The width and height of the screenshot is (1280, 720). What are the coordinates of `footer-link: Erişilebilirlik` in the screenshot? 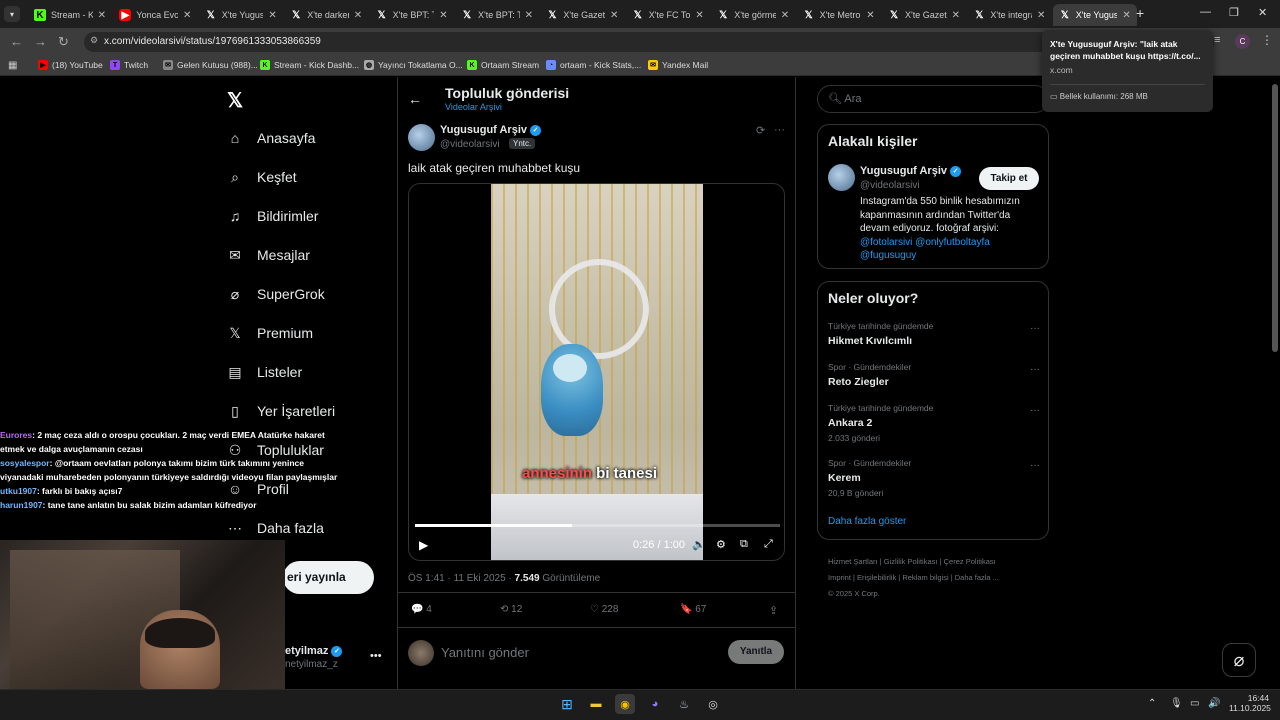 It's located at (876, 577).